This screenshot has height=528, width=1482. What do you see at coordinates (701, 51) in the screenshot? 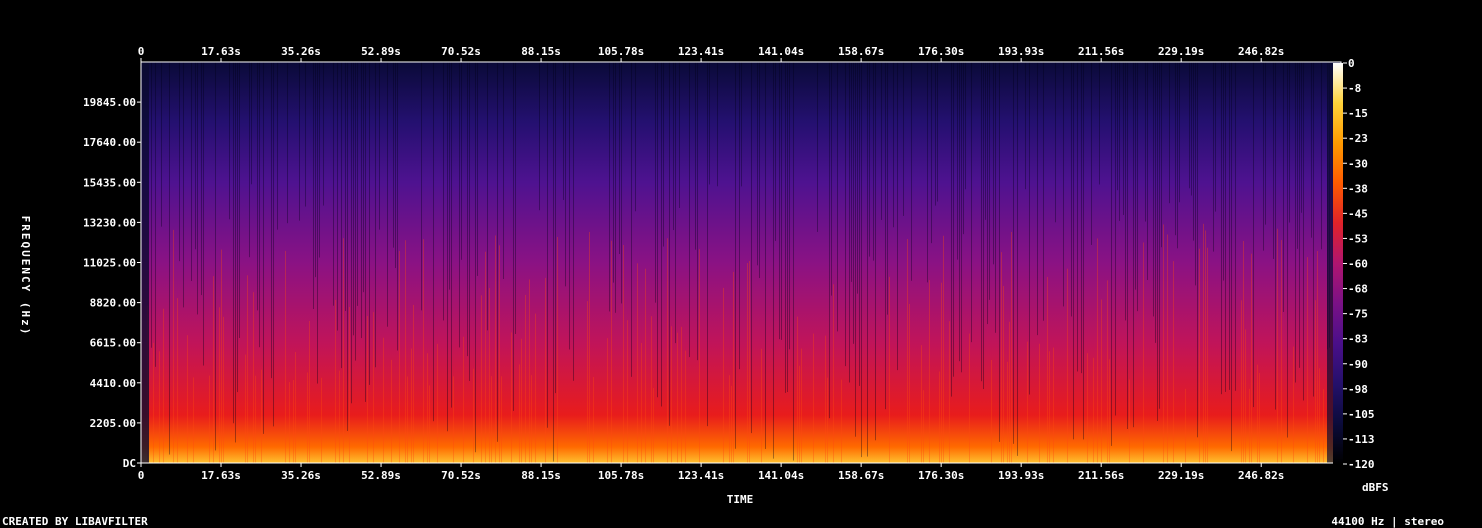
I see `x-tick-label-top: 123.41s` at bounding box center [701, 51].